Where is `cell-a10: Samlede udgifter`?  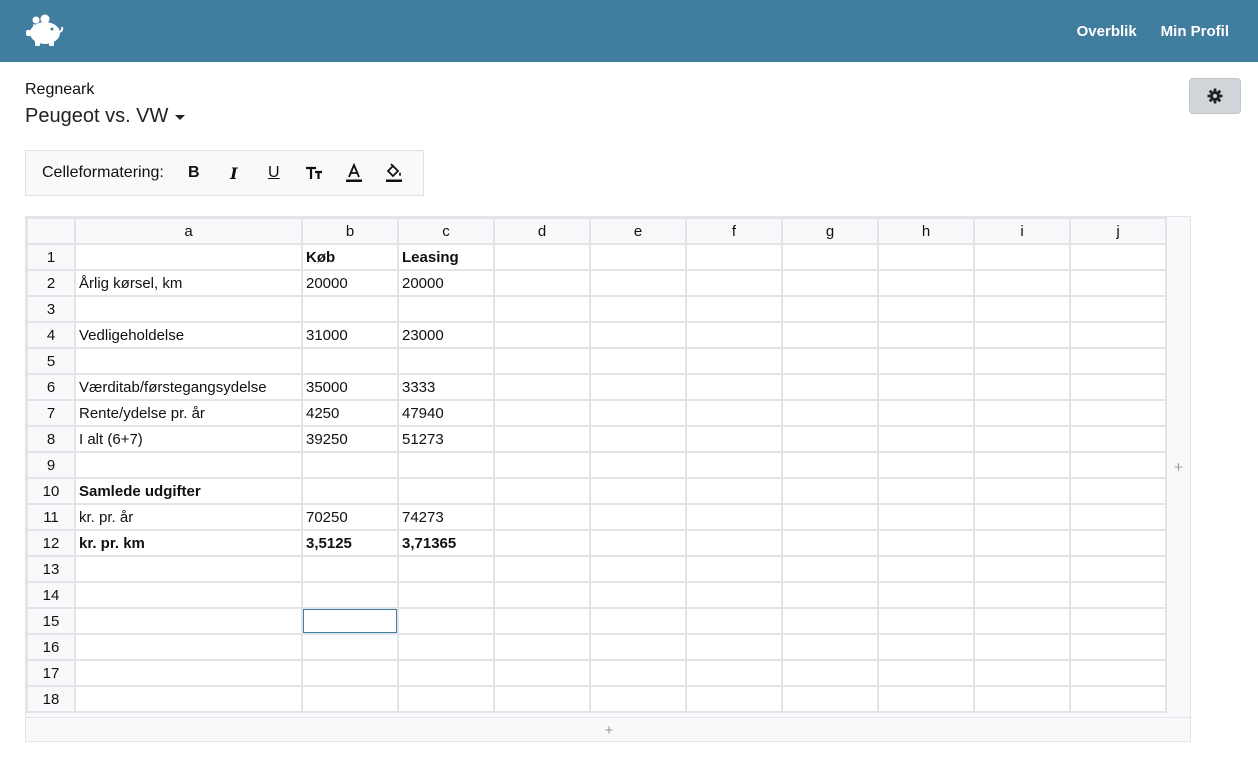 cell-a10: Samlede udgifter is located at coordinates (188, 491).